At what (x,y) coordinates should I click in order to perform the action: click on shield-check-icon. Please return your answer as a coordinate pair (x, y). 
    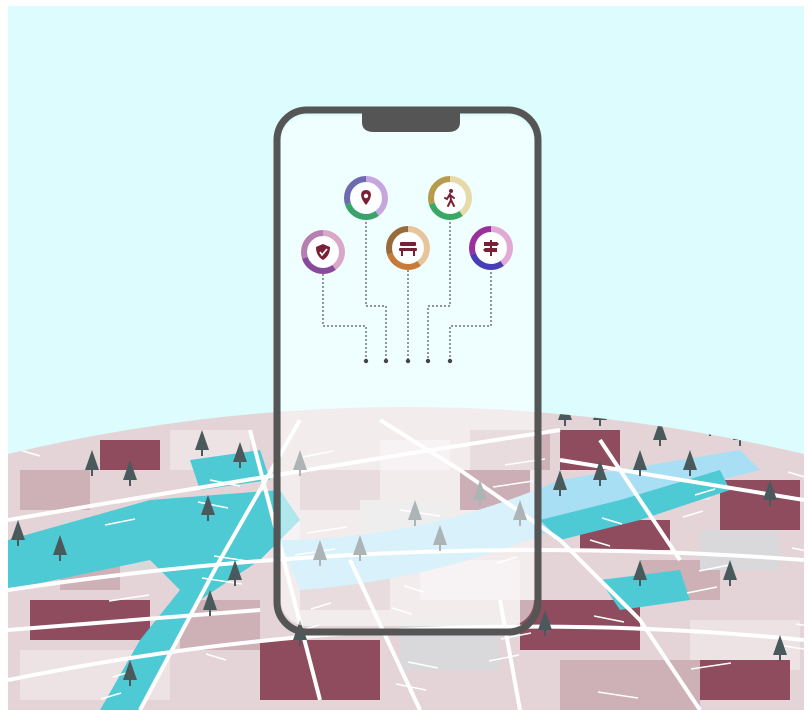
    Looking at the image, I should click on (323, 252).